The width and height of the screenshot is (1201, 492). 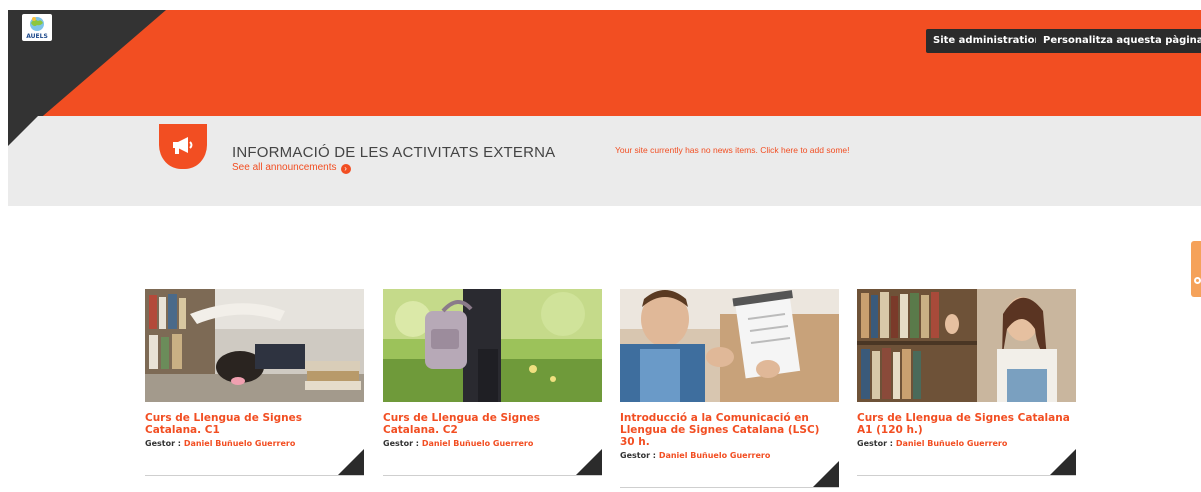 What do you see at coordinates (394, 152) in the screenshot?
I see `announcements-title: INFORMACIÓ DE LES ACTIVITATS EXTERNA` at bounding box center [394, 152].